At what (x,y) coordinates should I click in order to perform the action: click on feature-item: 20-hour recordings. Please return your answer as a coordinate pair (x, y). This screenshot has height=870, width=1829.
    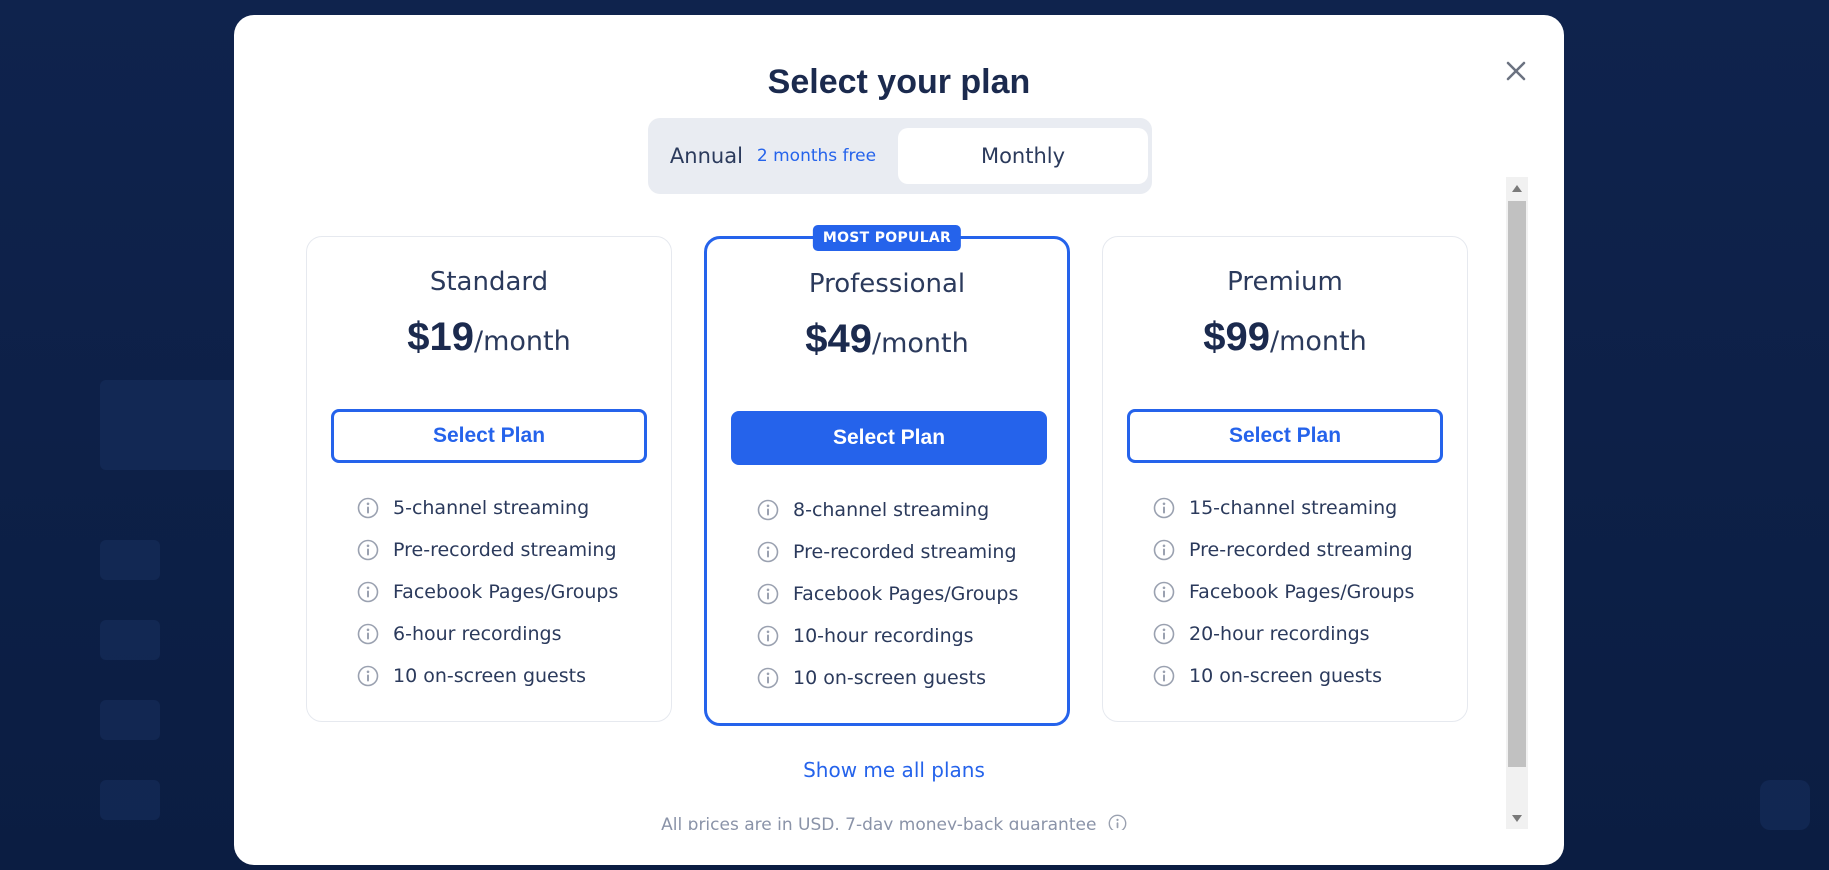
    Looking at the image, I should click on (1283, 634).